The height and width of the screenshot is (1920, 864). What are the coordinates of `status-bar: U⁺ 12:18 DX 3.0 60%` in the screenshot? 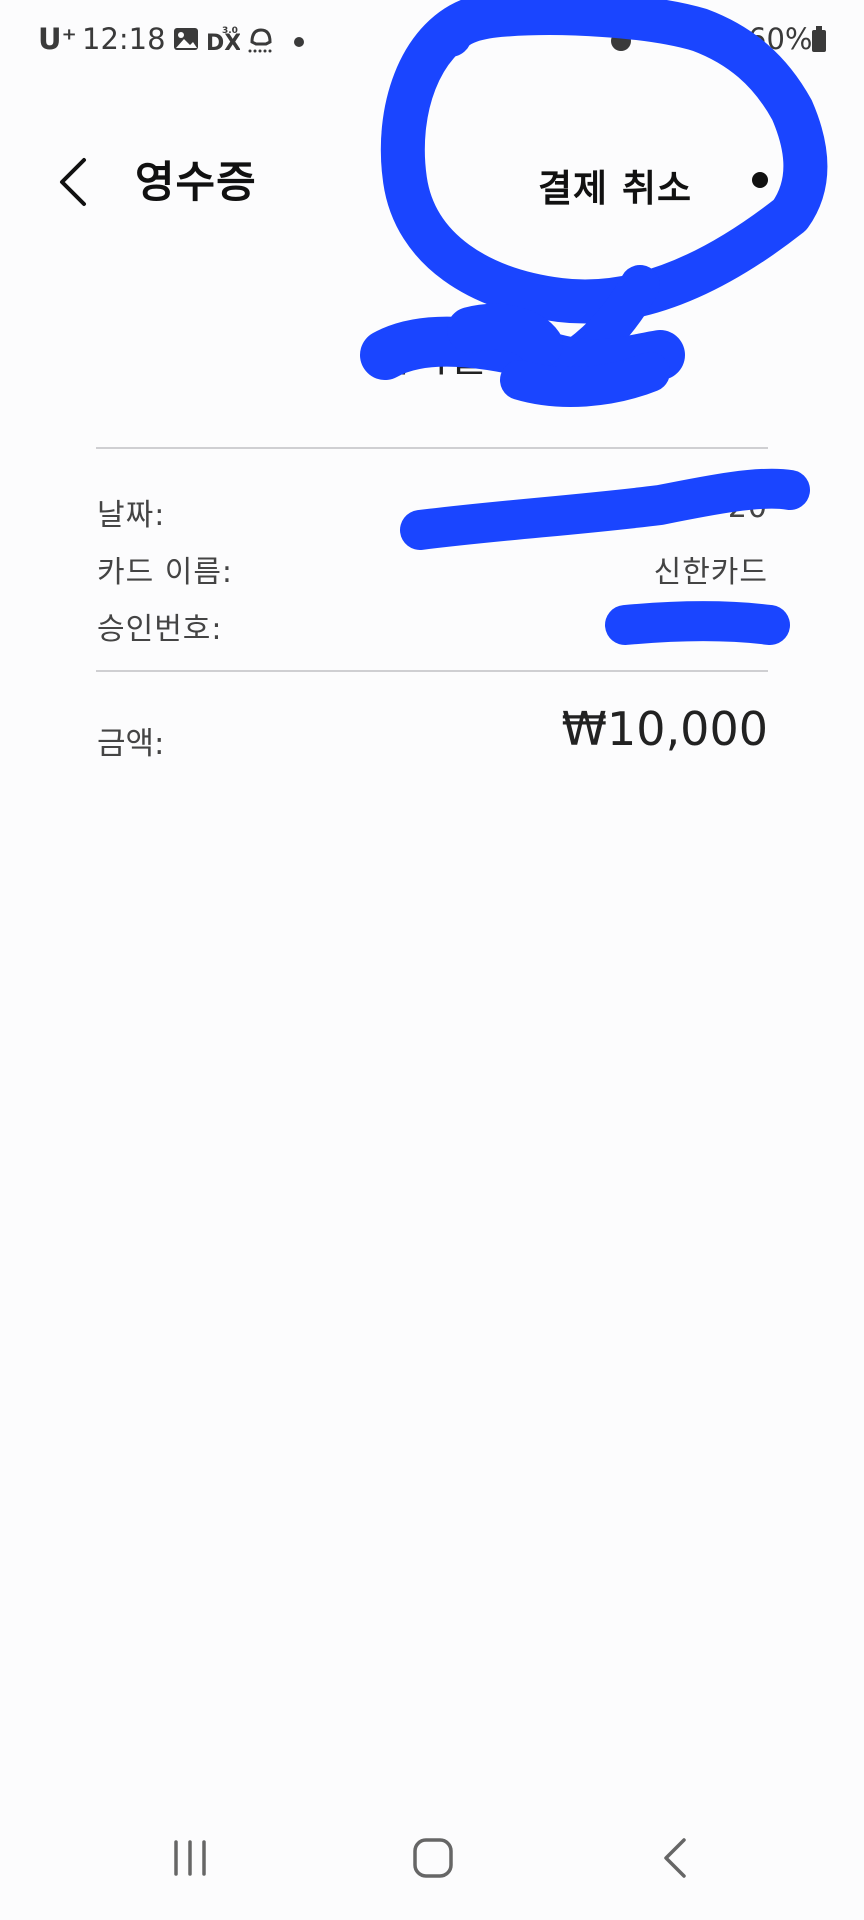 It's located at (432, 42).